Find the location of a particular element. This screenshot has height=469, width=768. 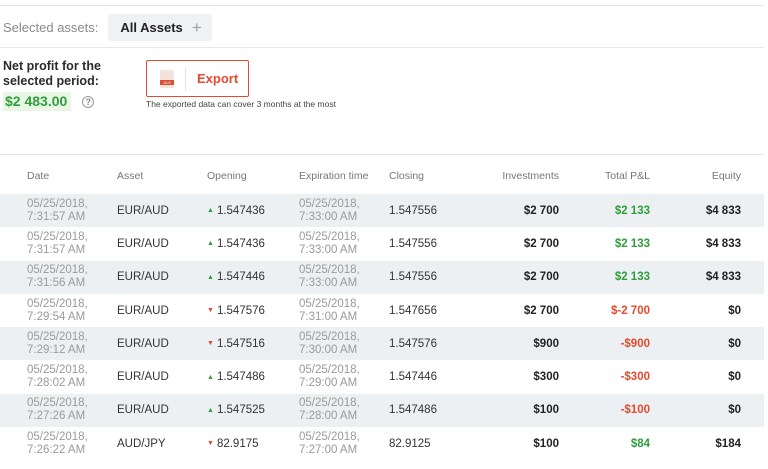

header-asset: Asset is located at coordinates (130, 176).